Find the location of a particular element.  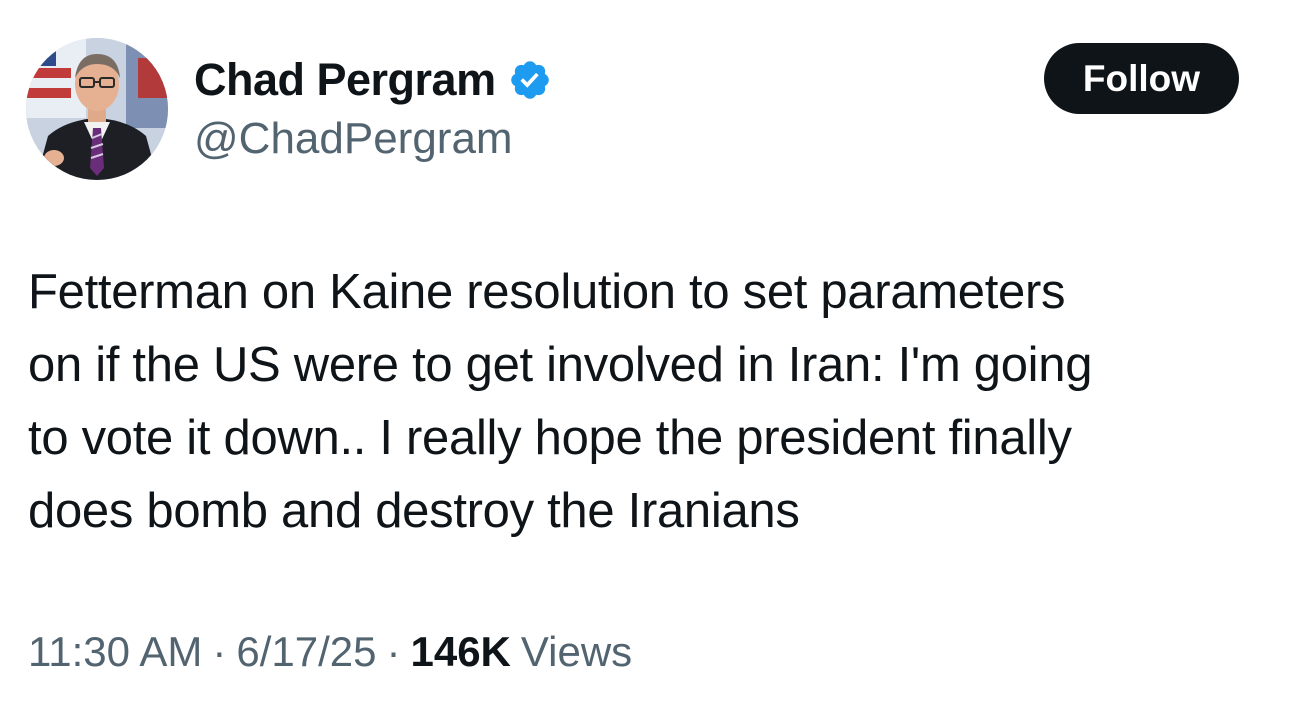

tweet-time: 11:30 AM is located at coordinates (115, 652).